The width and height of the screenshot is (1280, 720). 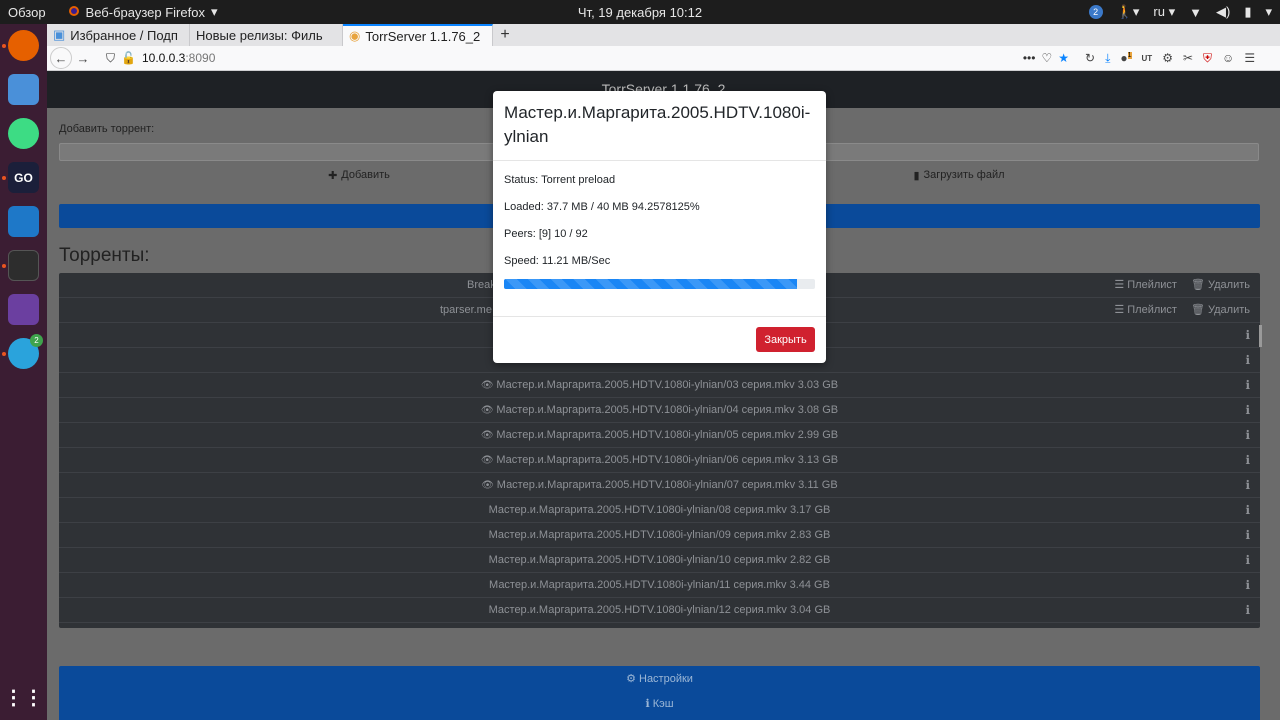 What do you see at coordinates (1207, 58) in the screenshot?
I see `ublock-icon: ⛨` at bounding box center [1207, 58].